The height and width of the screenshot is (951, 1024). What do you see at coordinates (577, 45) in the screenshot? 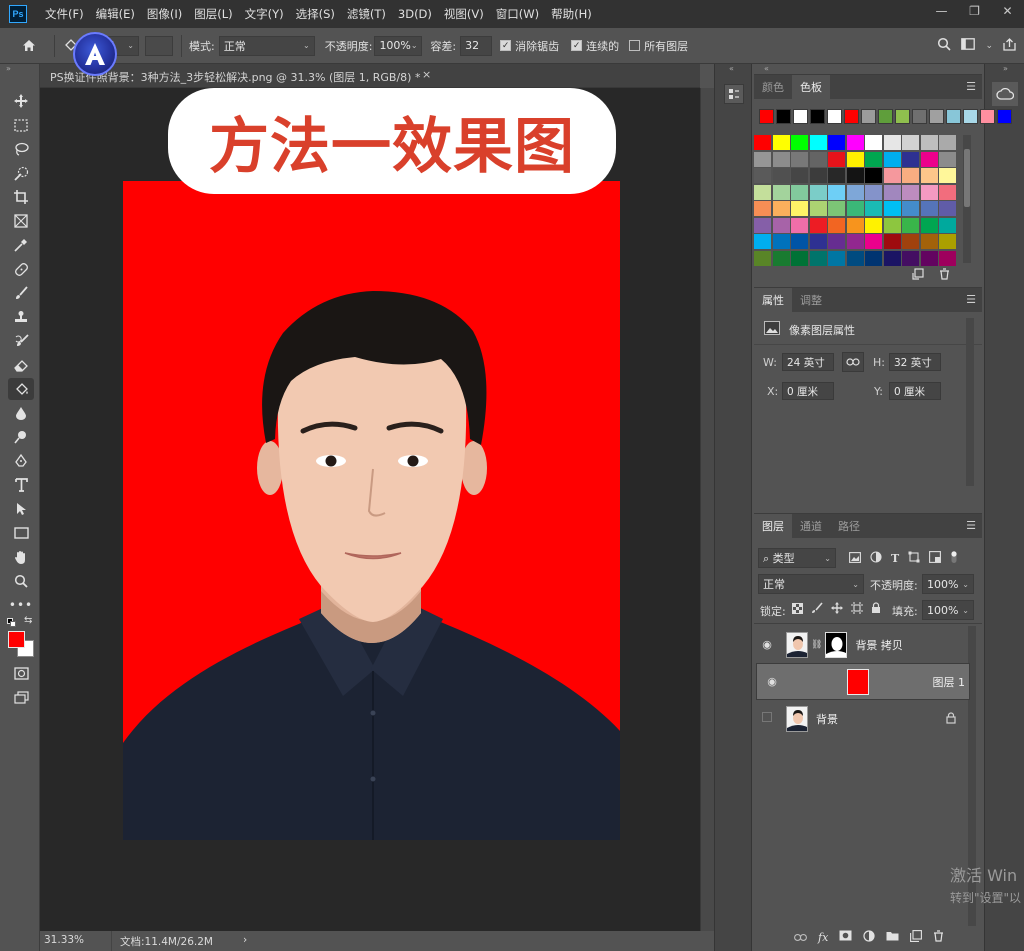
I see `contiguous-checkbox: ✓` at bounding box center [577, 45].